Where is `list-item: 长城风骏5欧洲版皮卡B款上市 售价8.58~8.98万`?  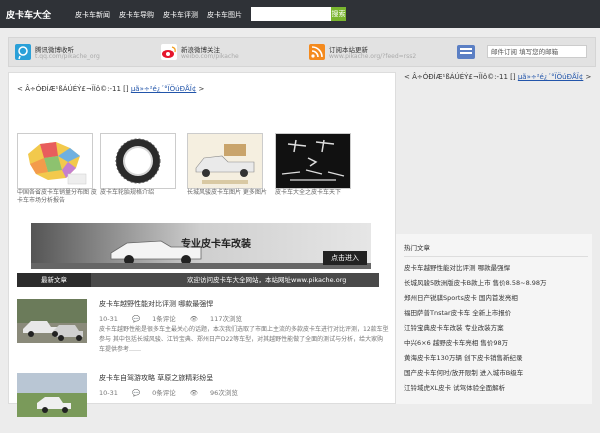
list-item: 长城风骏5欧洲版皮卡B款上市 售价8.58~8.98万 is located at coordinates (475, 284).